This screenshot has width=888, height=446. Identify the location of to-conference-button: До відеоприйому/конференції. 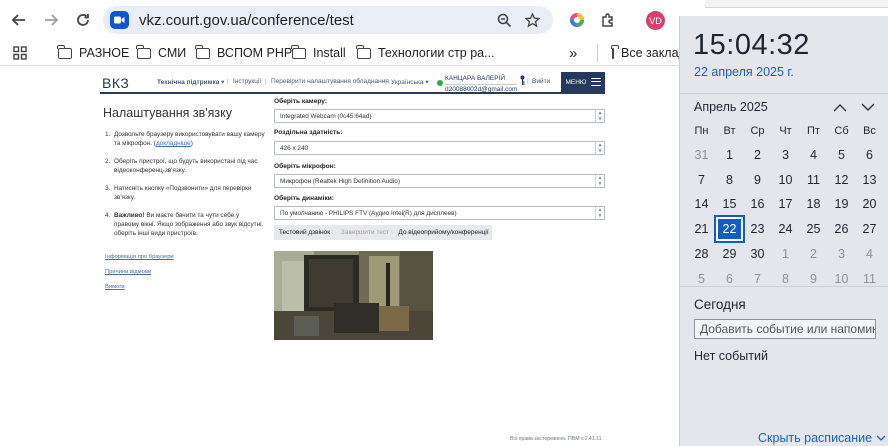
(443, 232).